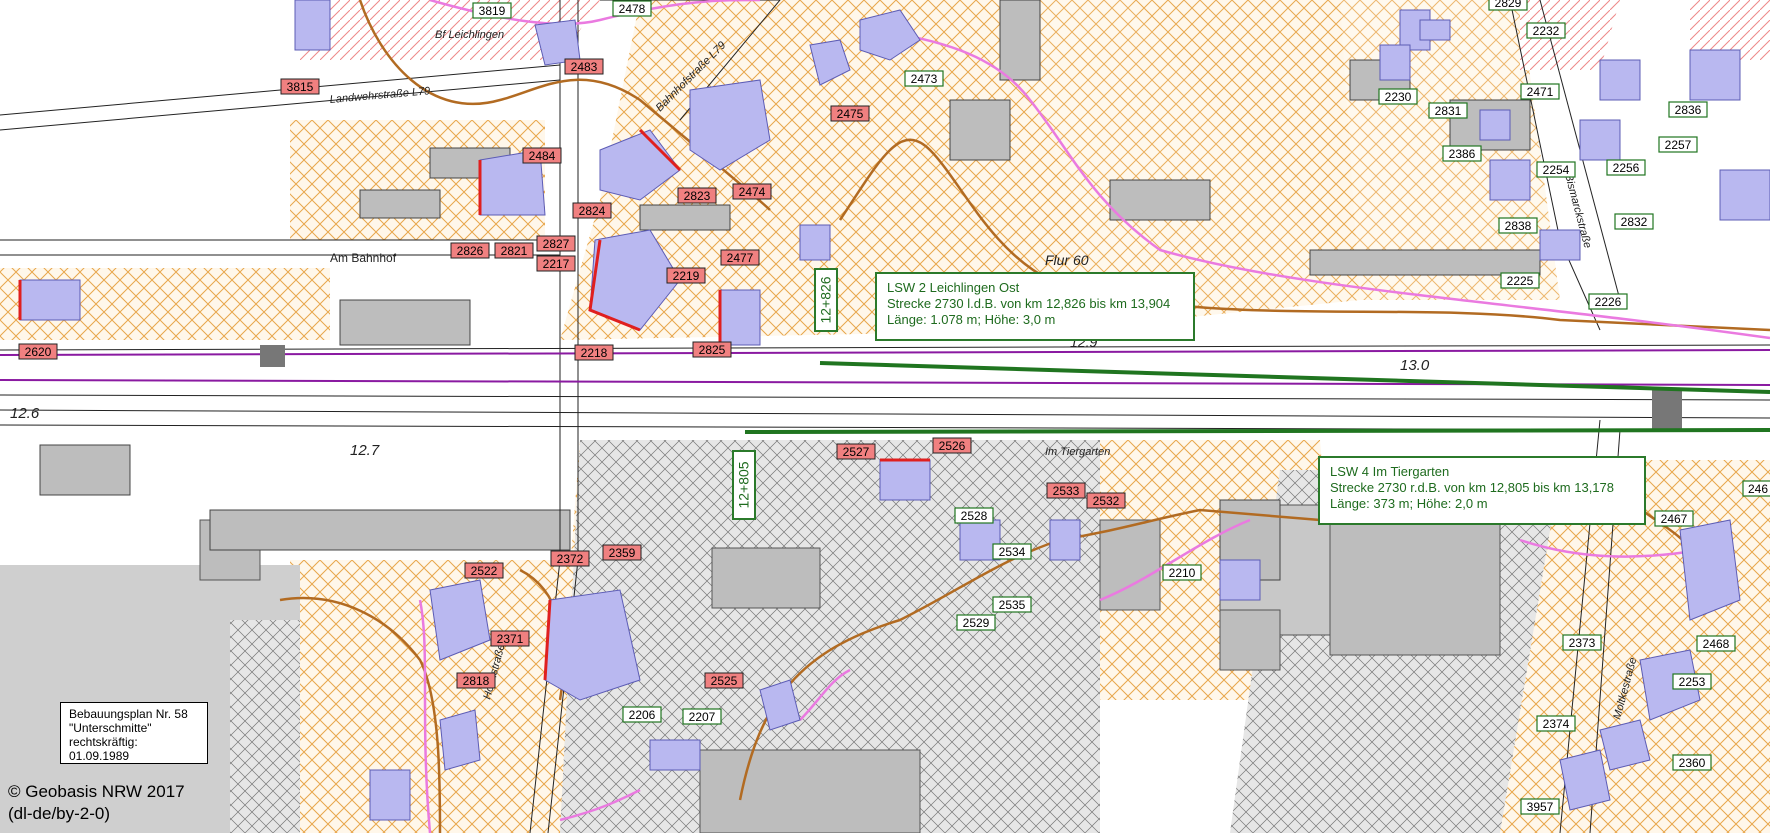 The image size is (1770, 833). Describe the element at coordinates (38, 352) in the screenshot. I see `red-ref-tag-label: 2620` at that location.